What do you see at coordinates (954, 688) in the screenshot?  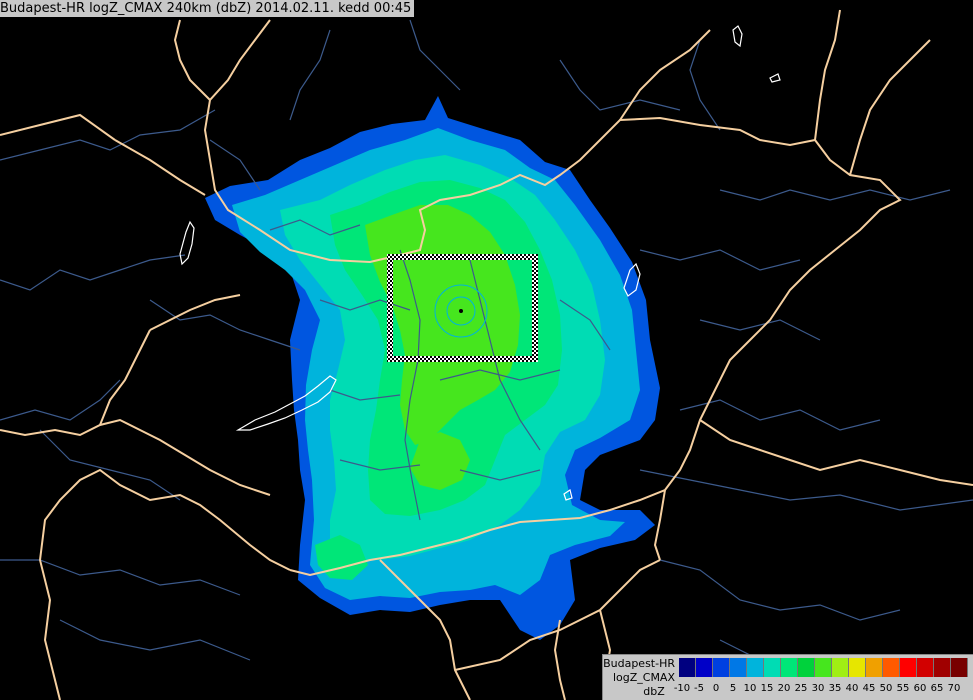 I see `legend-tick-label: 70` at bounding box center [954, 688].